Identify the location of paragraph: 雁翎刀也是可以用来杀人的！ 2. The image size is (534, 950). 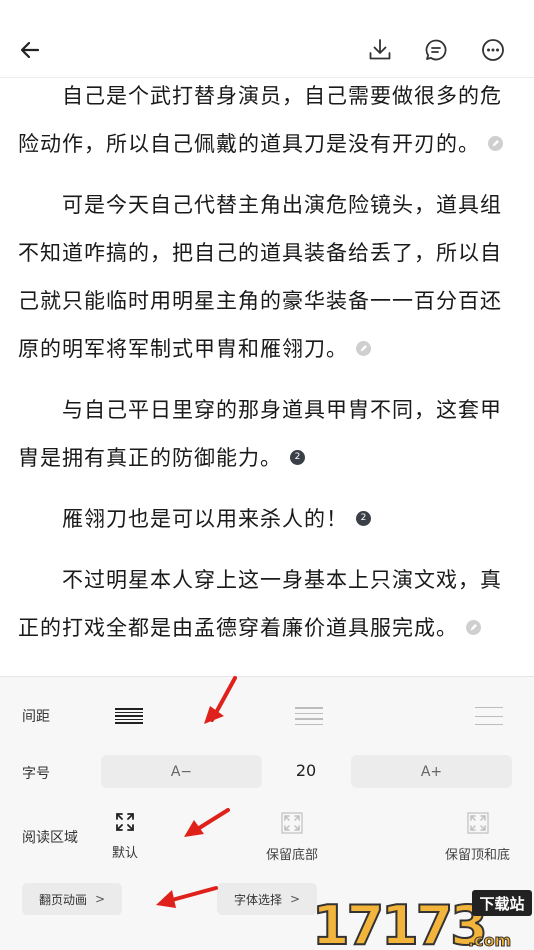
(267, 519).